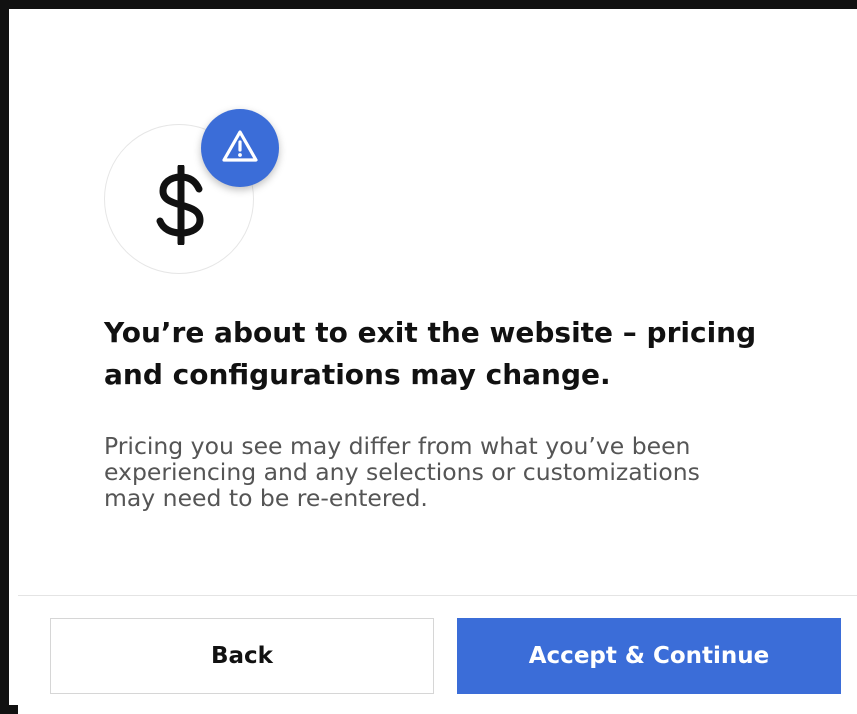 The image size is (857, 714). Describe the element at coordinates (180, 205) in the screenshot. I see `dollar-sign-icon` at that location.